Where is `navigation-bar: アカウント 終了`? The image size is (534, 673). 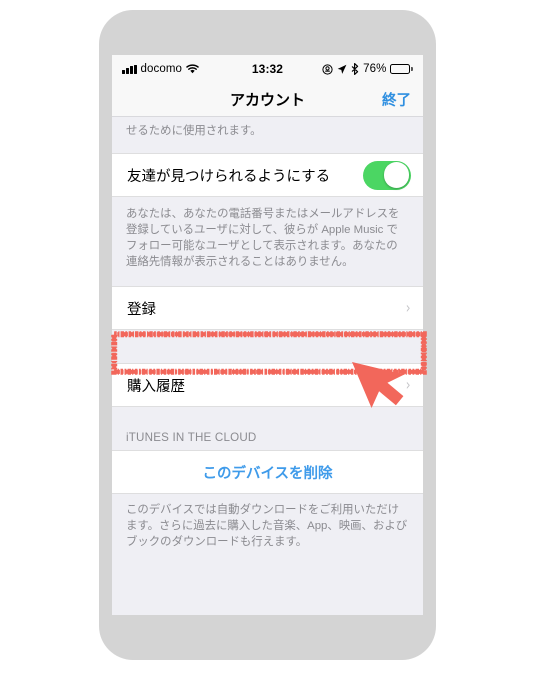
navigation-bar: アカウント 終了 is located at coordinates (267, 100).